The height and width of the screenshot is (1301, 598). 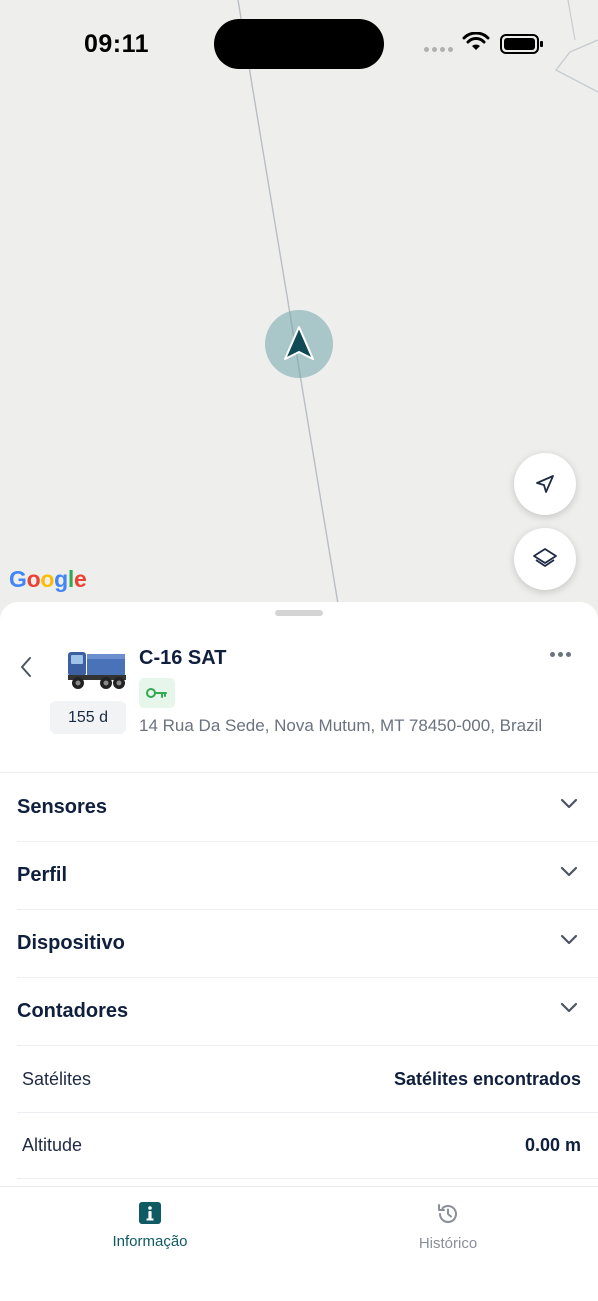 What do you see at coordinates (438, 49) in the screenshot?
I see `cellular-signal-icon` at bounding box center [438, 49].